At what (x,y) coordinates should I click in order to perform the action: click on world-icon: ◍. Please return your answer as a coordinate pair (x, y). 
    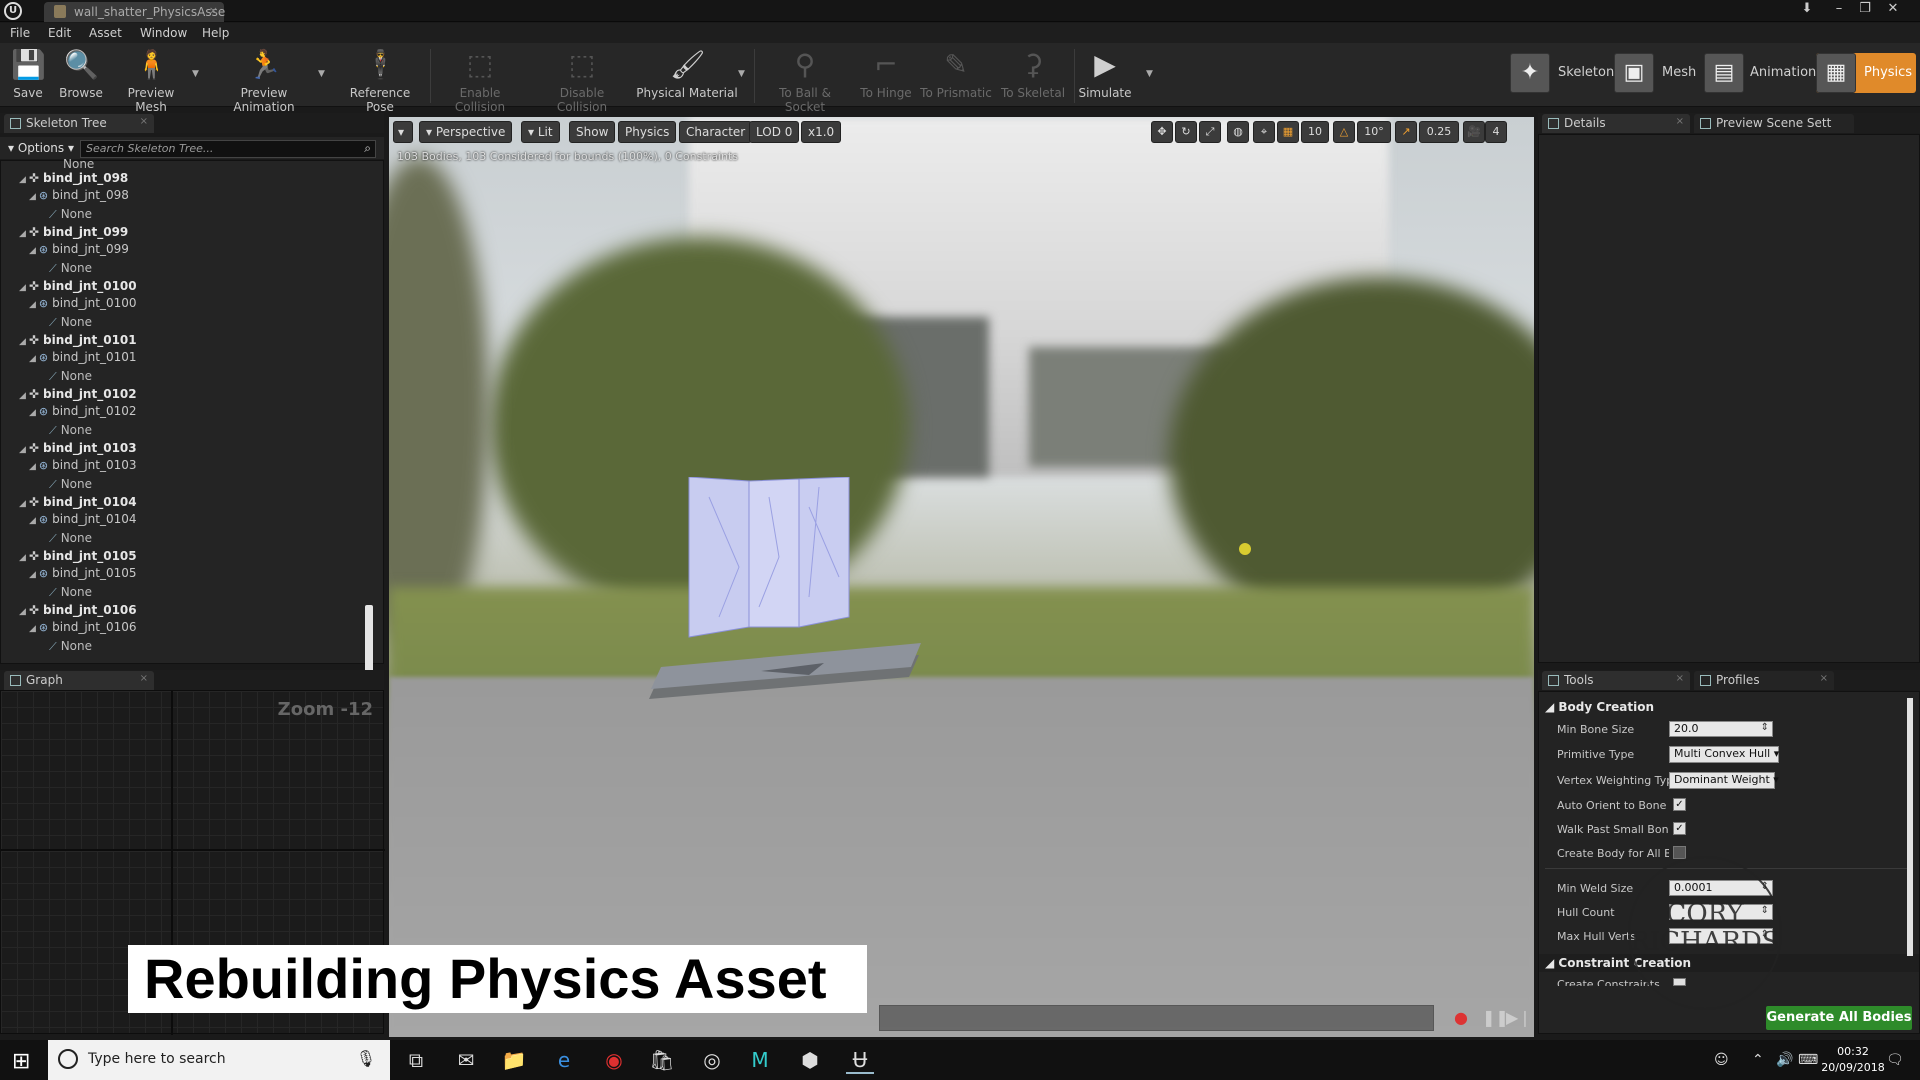
    Looking at the image, I should click on (1238, 132).